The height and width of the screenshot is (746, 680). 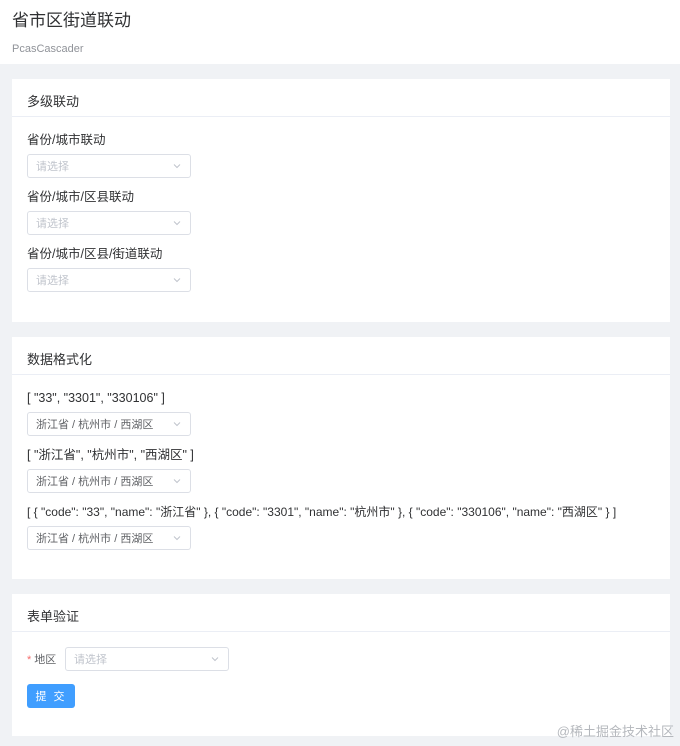 What do you see at coordinates (29, 660) in the screenshot?
I see `required-mark: *` at bounding box center [29, 660].